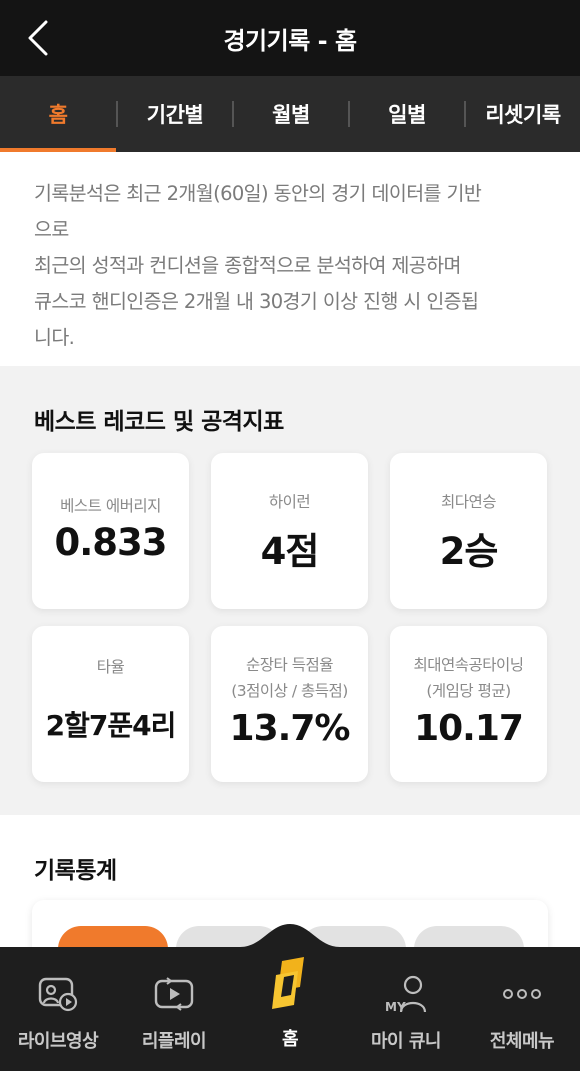 Image resolution: width=580 pixels, height=1071 pixels. Describe the element at coordinates (468, 704) in the screenshot. I see `max-empty-inning-card: 최대연속공타이닝 (게임당 평균) 10.17` at that location.